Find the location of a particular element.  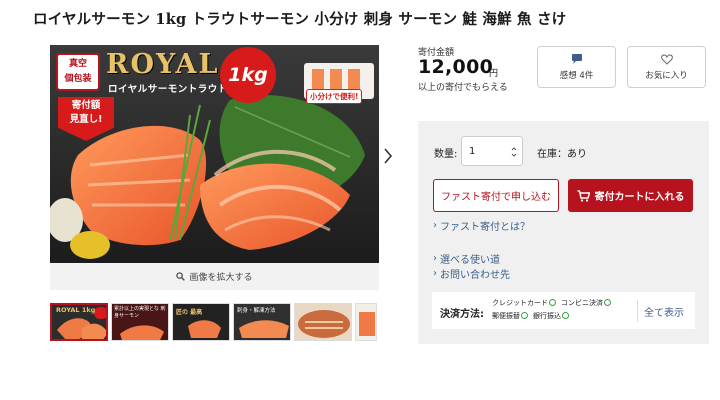

add-to-cart-button: 寄付カートに入れる is located at coordinates (630, 195).